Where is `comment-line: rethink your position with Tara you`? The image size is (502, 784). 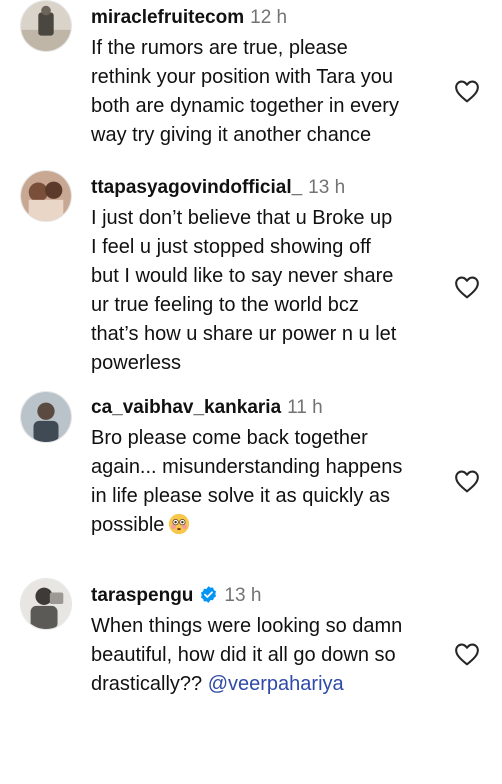
comment-line: rethink your position with Tara you is located at coordinates (242, 77).